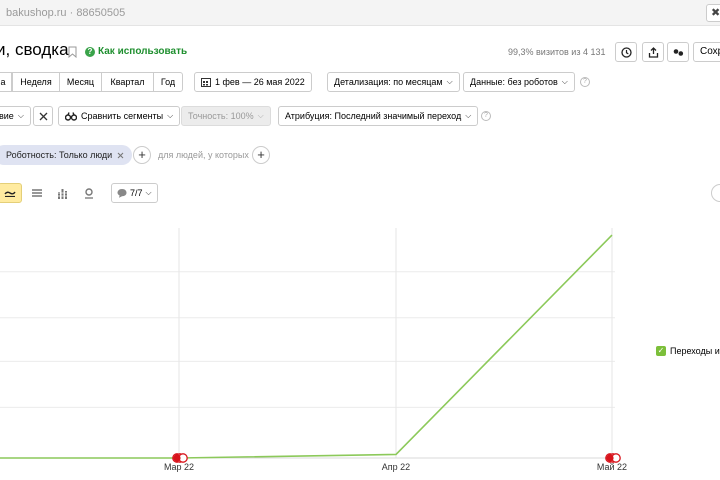  What do you see at coordinates (221, 116) in the screenshot?
I see `accuracy-label: Точность: 100%` at bounding box center [221, 116].